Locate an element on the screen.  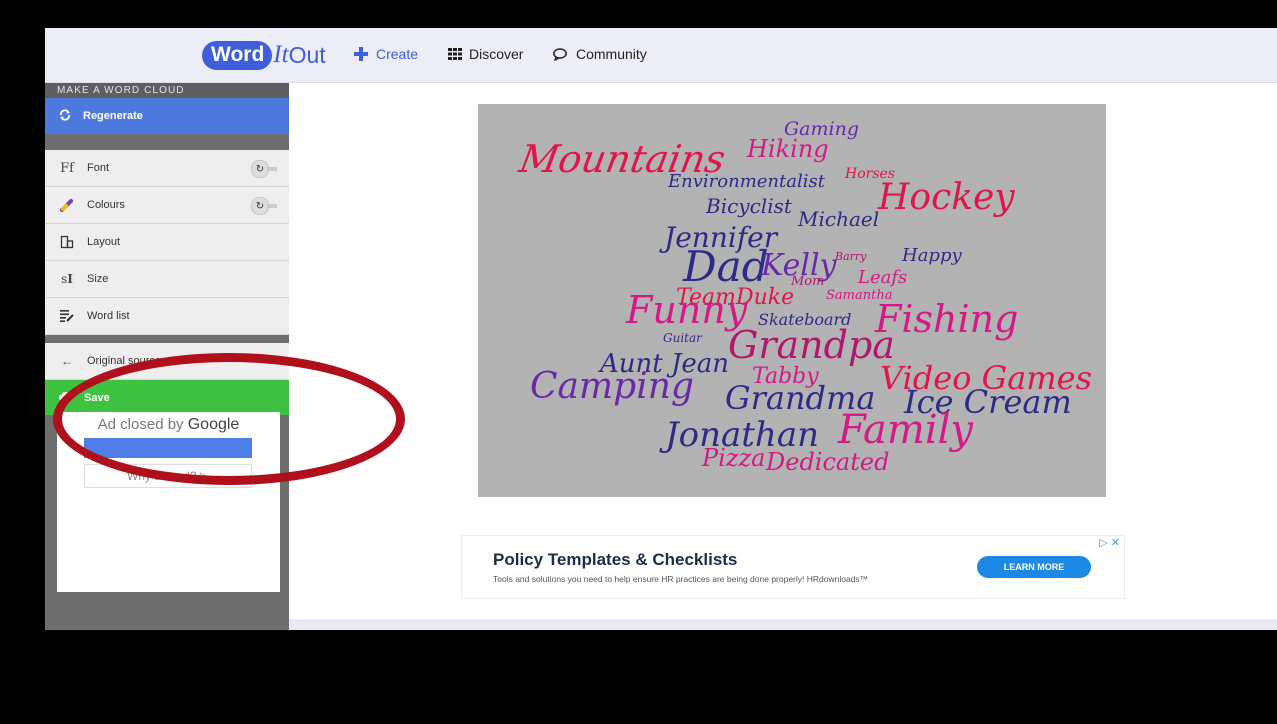
nav-discover: Discover is located at coordinates (485, 54).